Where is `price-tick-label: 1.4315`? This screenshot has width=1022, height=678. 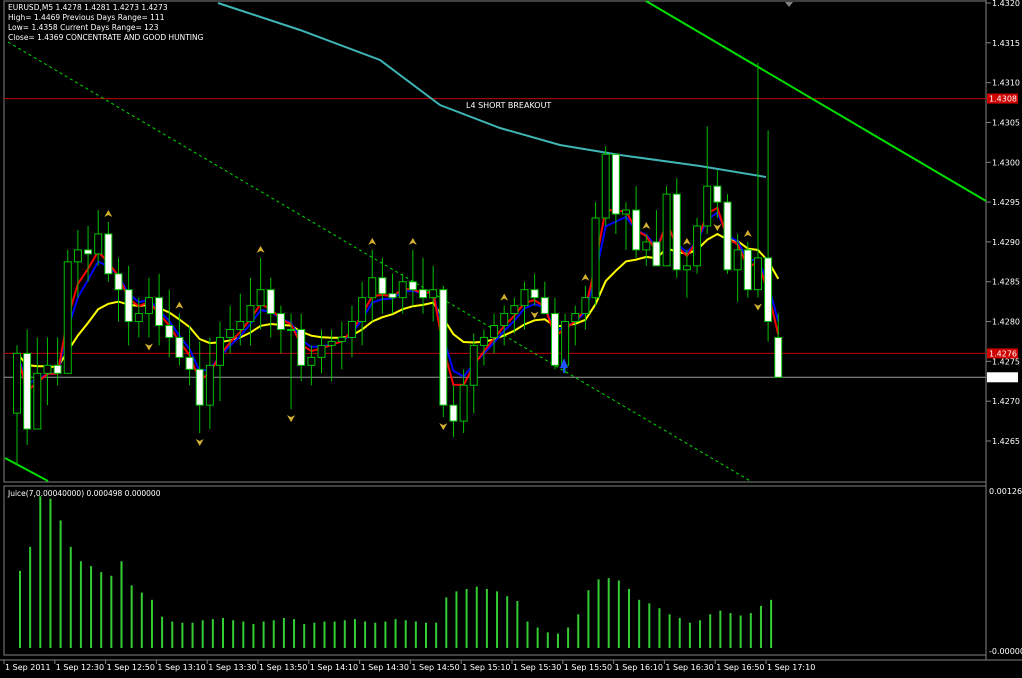
price-tick-label: 1.4315 is located at coordinates (1006, 43).